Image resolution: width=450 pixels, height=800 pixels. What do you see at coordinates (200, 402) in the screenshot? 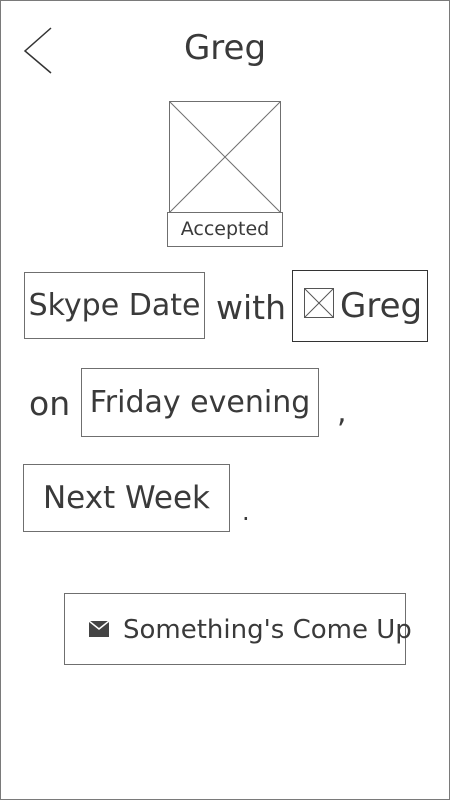
I see `time-dropdown: Friday evening` at bounding box center [200, 402].